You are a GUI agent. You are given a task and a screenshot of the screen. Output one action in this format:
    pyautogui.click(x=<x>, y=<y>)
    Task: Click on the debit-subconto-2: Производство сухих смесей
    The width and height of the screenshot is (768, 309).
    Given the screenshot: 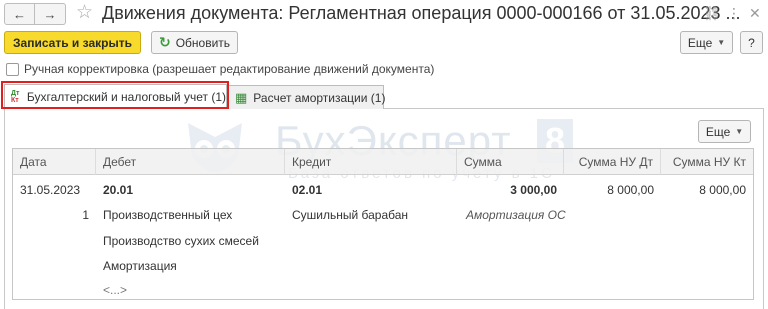 What is the action you would take?
    pyautogui.click(x=181, y=241)
    